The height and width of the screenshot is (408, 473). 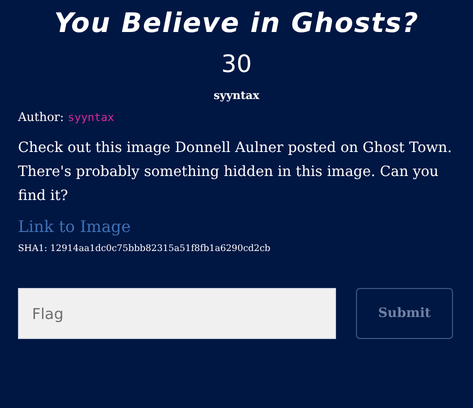 What do you see at coordinates (145, 249) in the screenshot?
I see `hash-text: SHA1: 12914aa1dc0c75bbb82315a51f8fb1a6290cd2cb` at bounding box center [145, 249].